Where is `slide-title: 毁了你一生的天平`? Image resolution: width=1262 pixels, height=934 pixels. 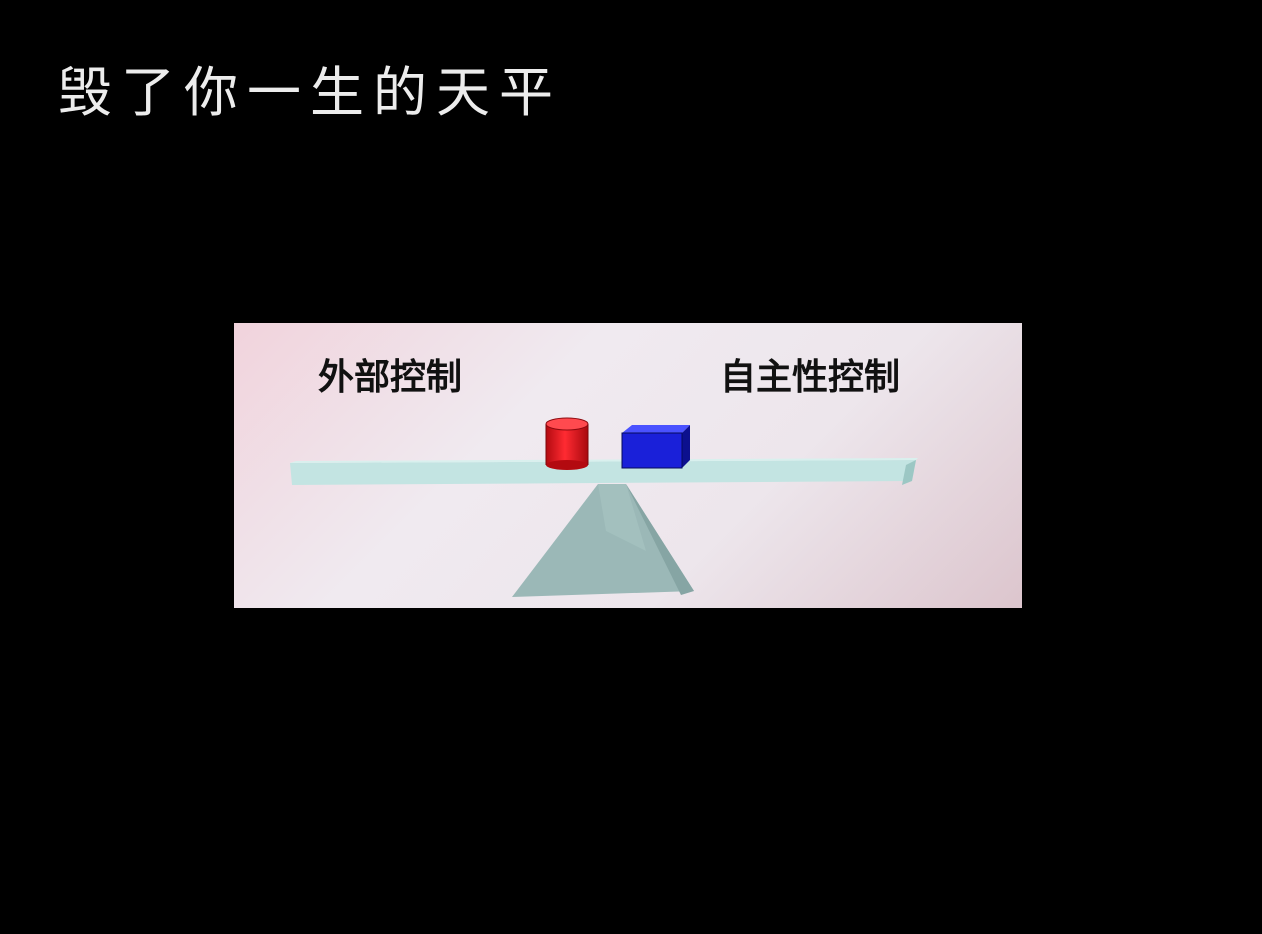 slide-title: 毁了你一生的天平 is located at coordinates (310, 92).